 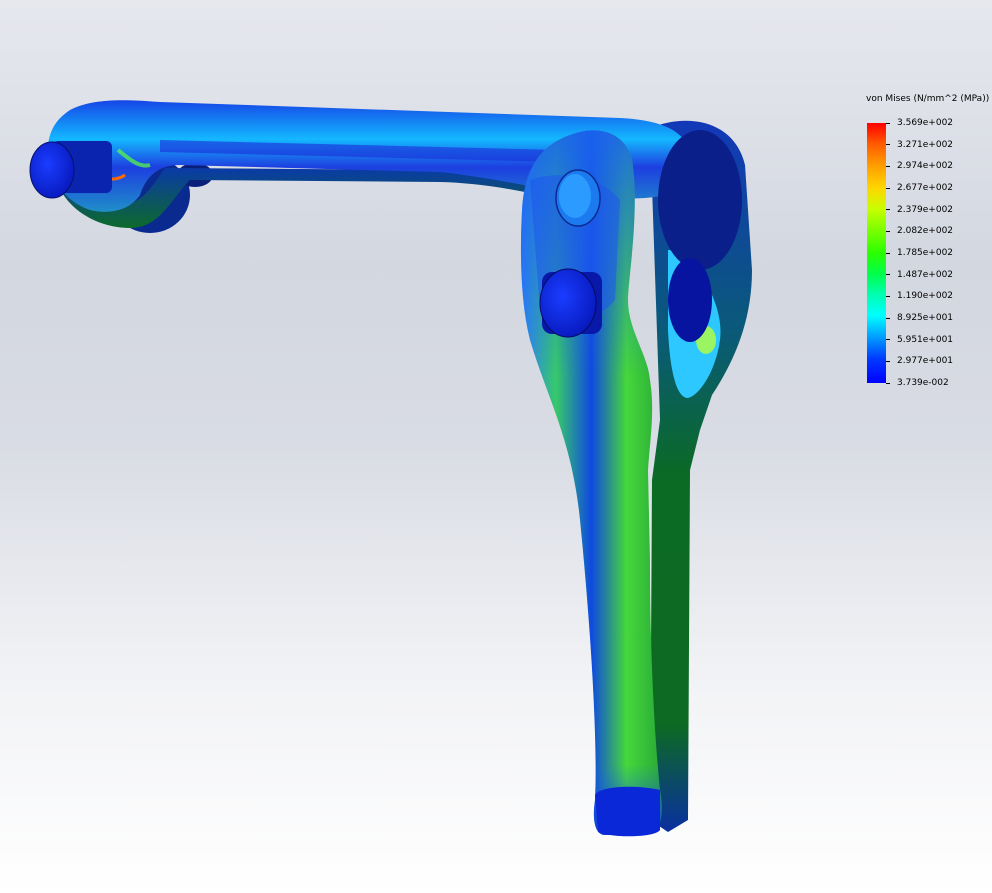 I want to click on legend-value: 1.487e+002, so click(x=925, y=274).